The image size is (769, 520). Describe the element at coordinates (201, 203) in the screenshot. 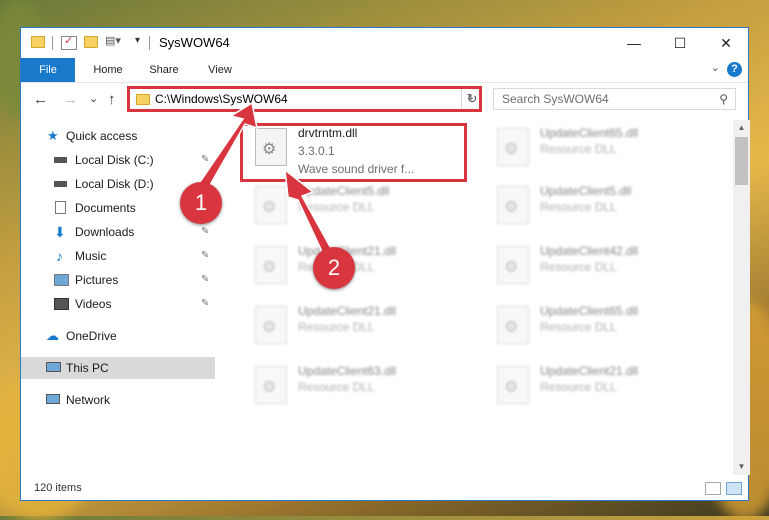

I see `step-badge-1: 1` at that location.